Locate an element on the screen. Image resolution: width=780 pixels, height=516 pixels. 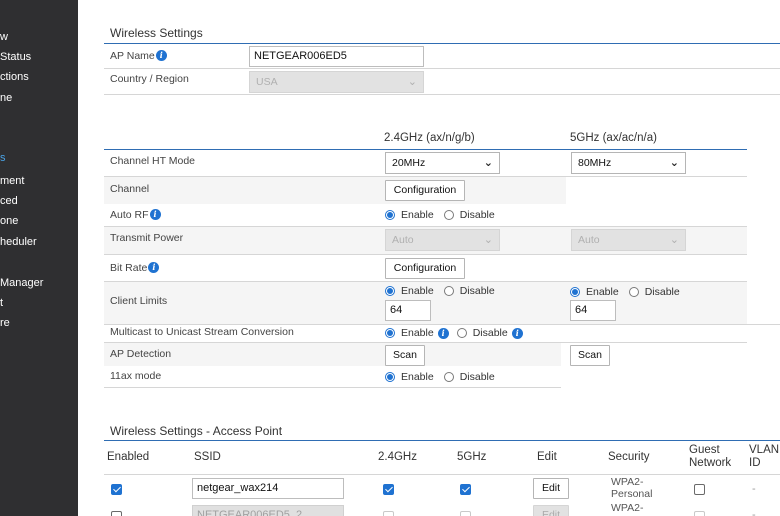
client-limits-5ghz-radio-group: Enable Disable is located at coordinates (625, 292).